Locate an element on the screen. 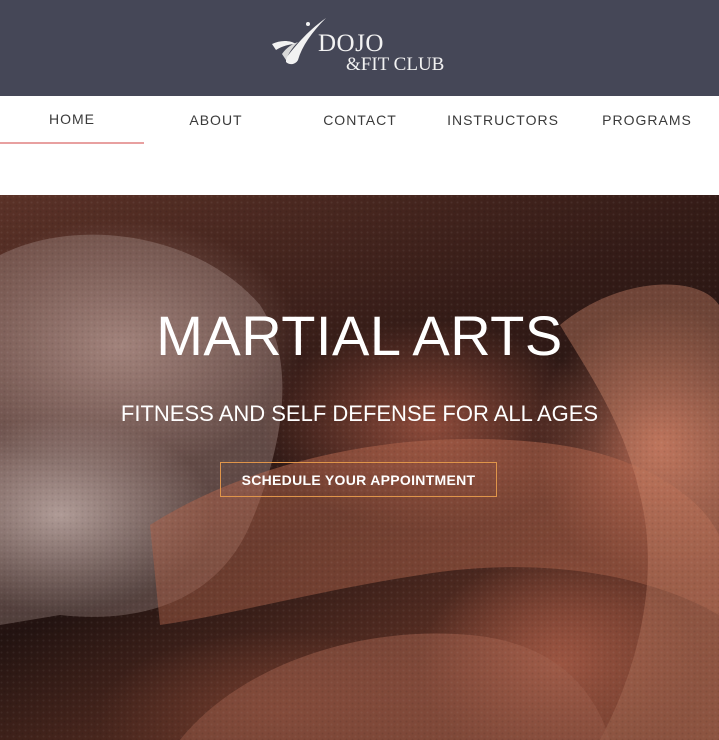 This screenshot has width=719, height=740. nav-item-contact: CONTACT is located at coordinates (360, 119).